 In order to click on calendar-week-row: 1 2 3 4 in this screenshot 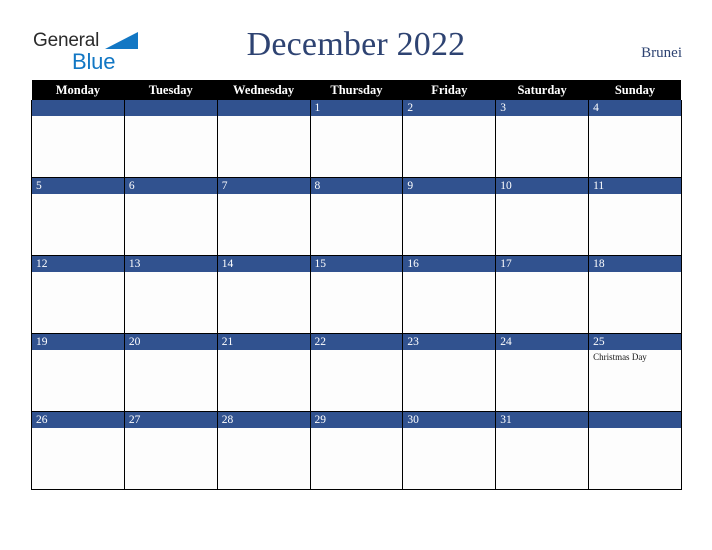, I will do `click(356, 139)`.